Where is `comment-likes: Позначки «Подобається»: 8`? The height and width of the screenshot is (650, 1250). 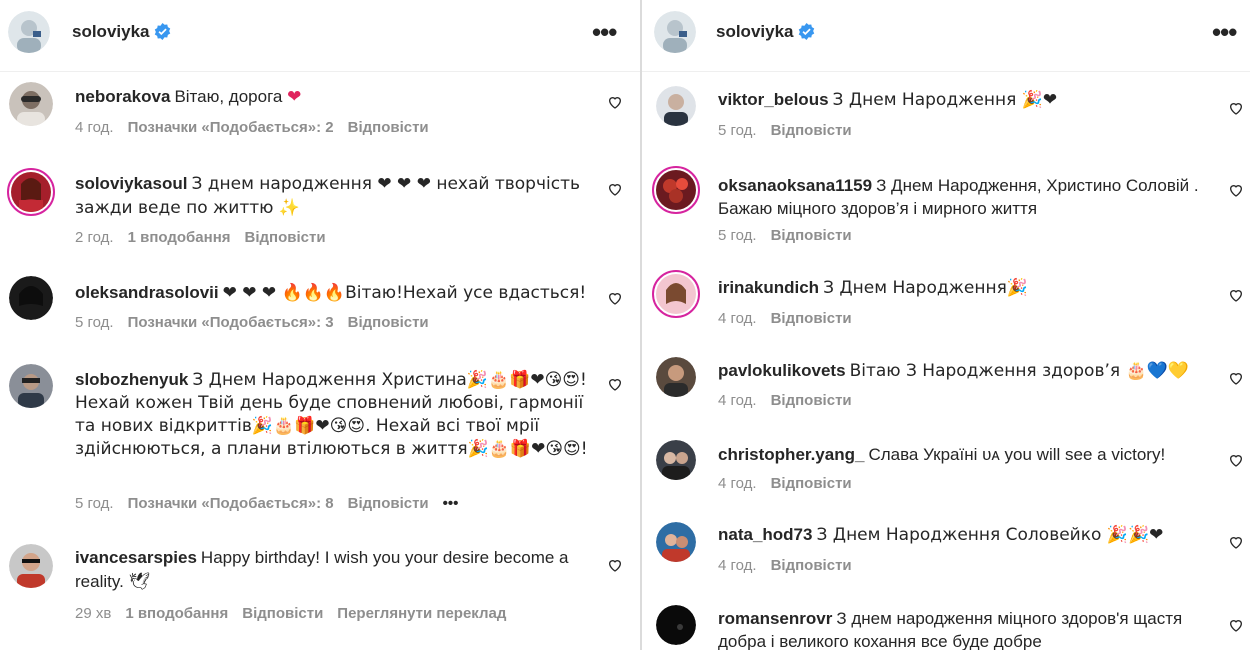 comment-likes: Позначки «Подобається»: 8 is located at coordinates (231, 503).